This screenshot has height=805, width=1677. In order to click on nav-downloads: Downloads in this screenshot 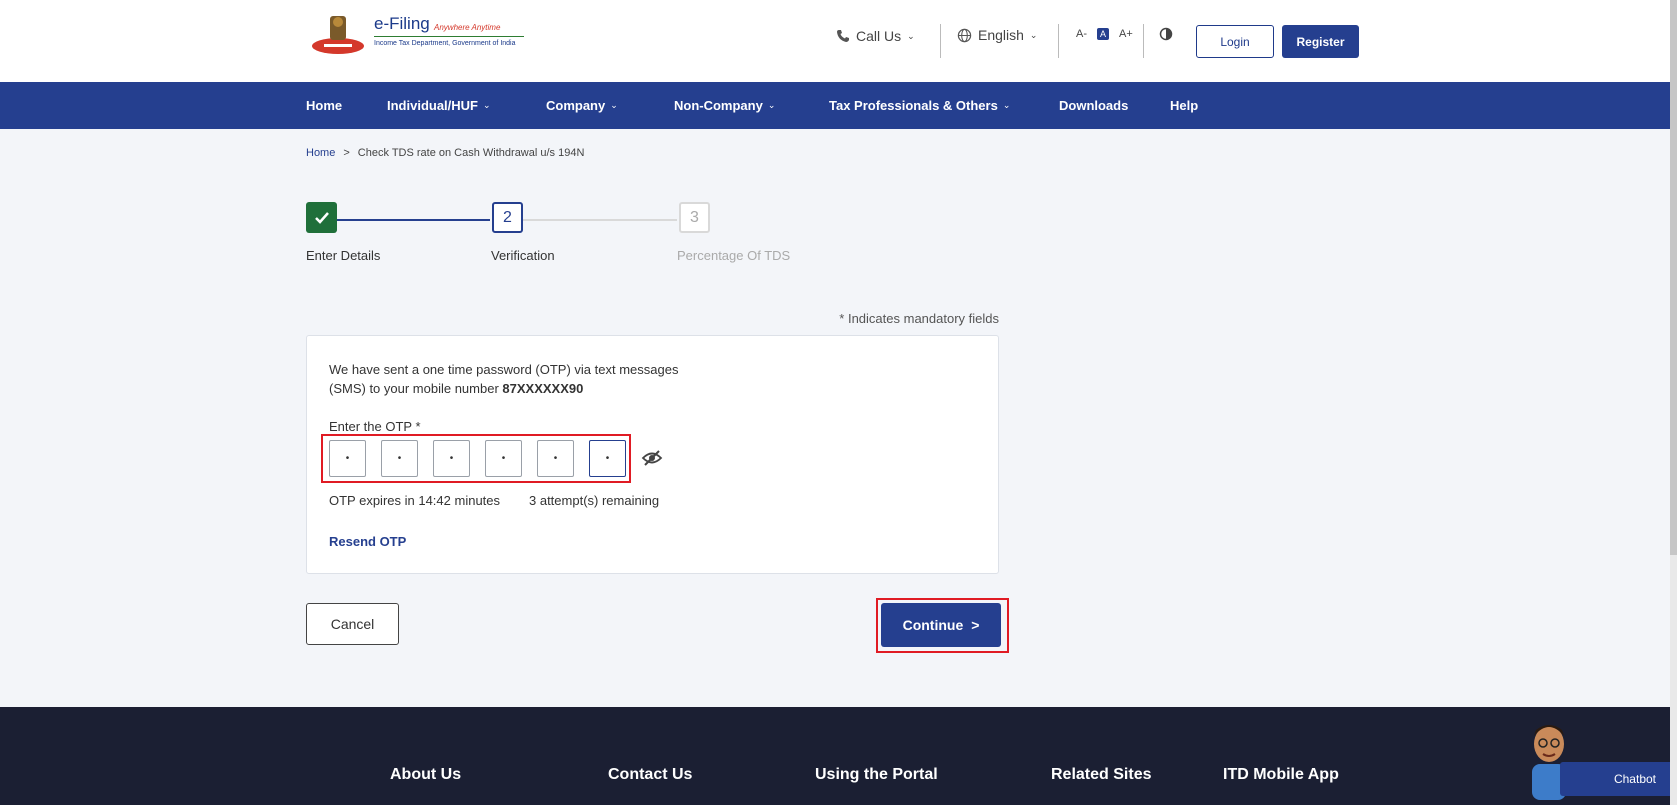, I will do `click(1093, 105)`.